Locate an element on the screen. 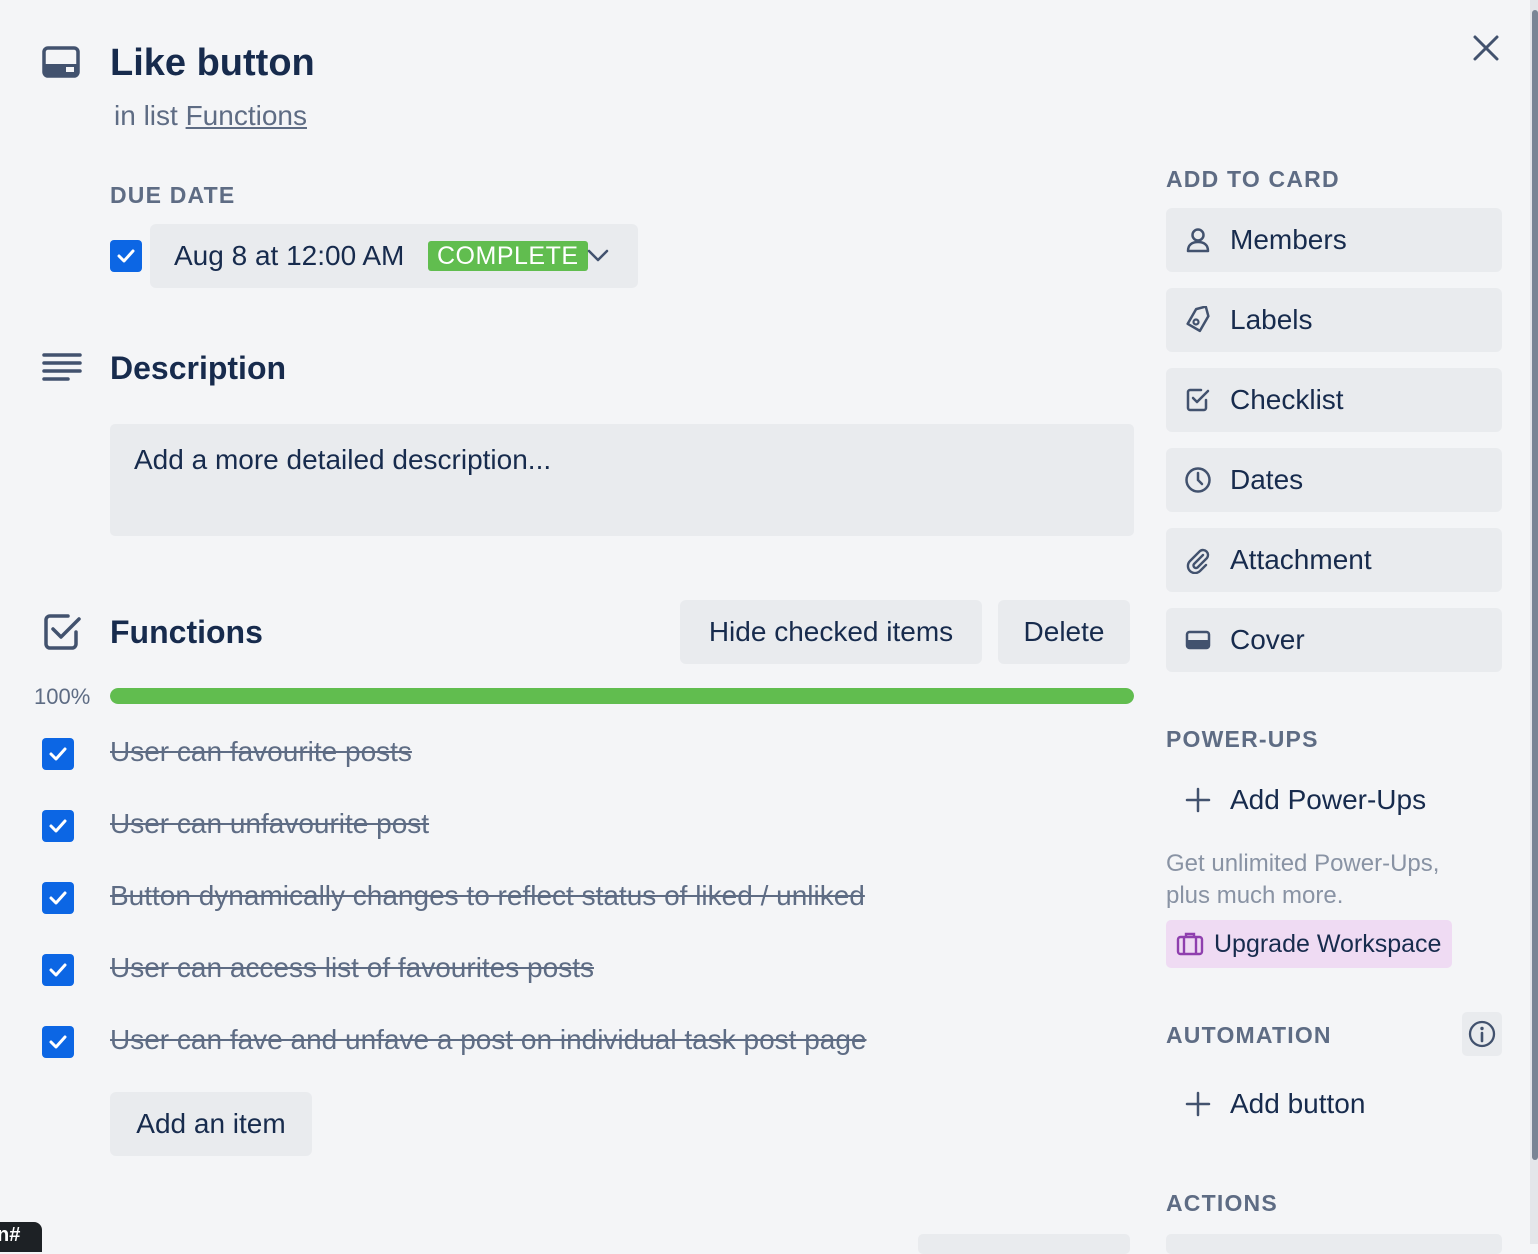 Image resolution: width=1538 pixels, height=1254 pixels. scrollbar-thumb is located at coordinates (1535, 585).